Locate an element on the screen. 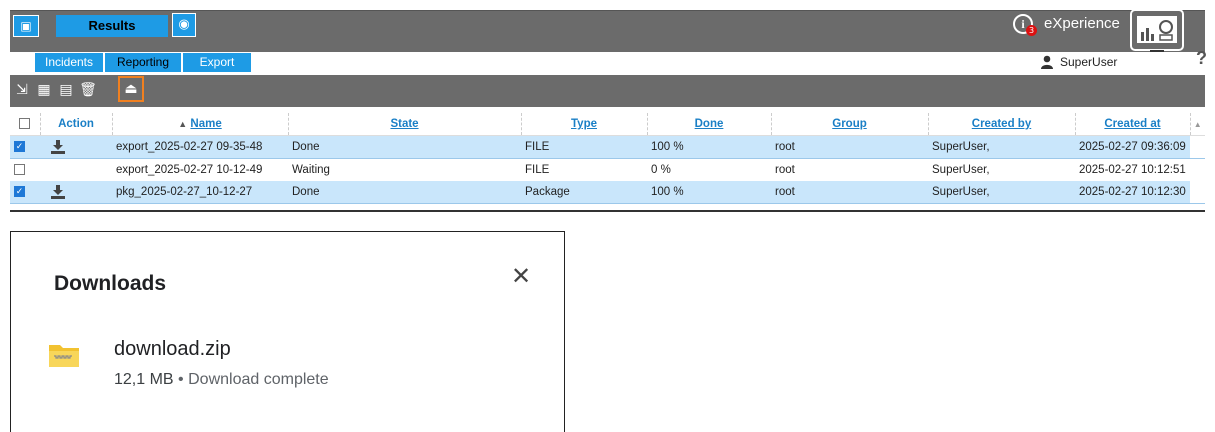  col-created-at: Created at is located at coordinates (1133, 124).